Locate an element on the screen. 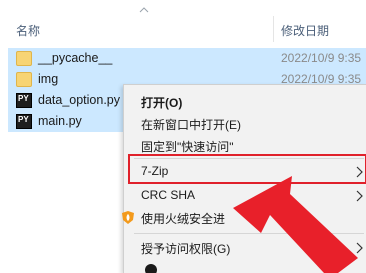 Image resolution: width=366 pixels, height=273 pixels. menu-item-grant-access: 授予访问权限(G) is located at coordinates (245, 248).